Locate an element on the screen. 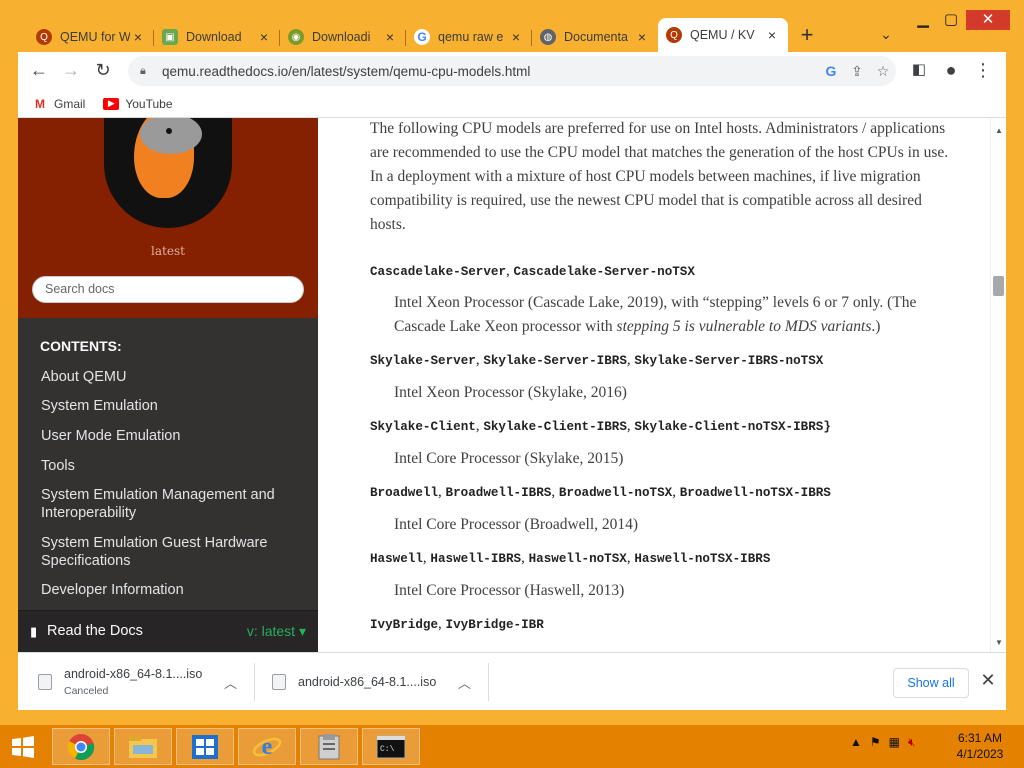 Image resolution: width=1024 pixels, height=768 pixels. read-the-docs-bar: ▮ Read the Docs v: latest ▾ is located at coordinates (168, 631).